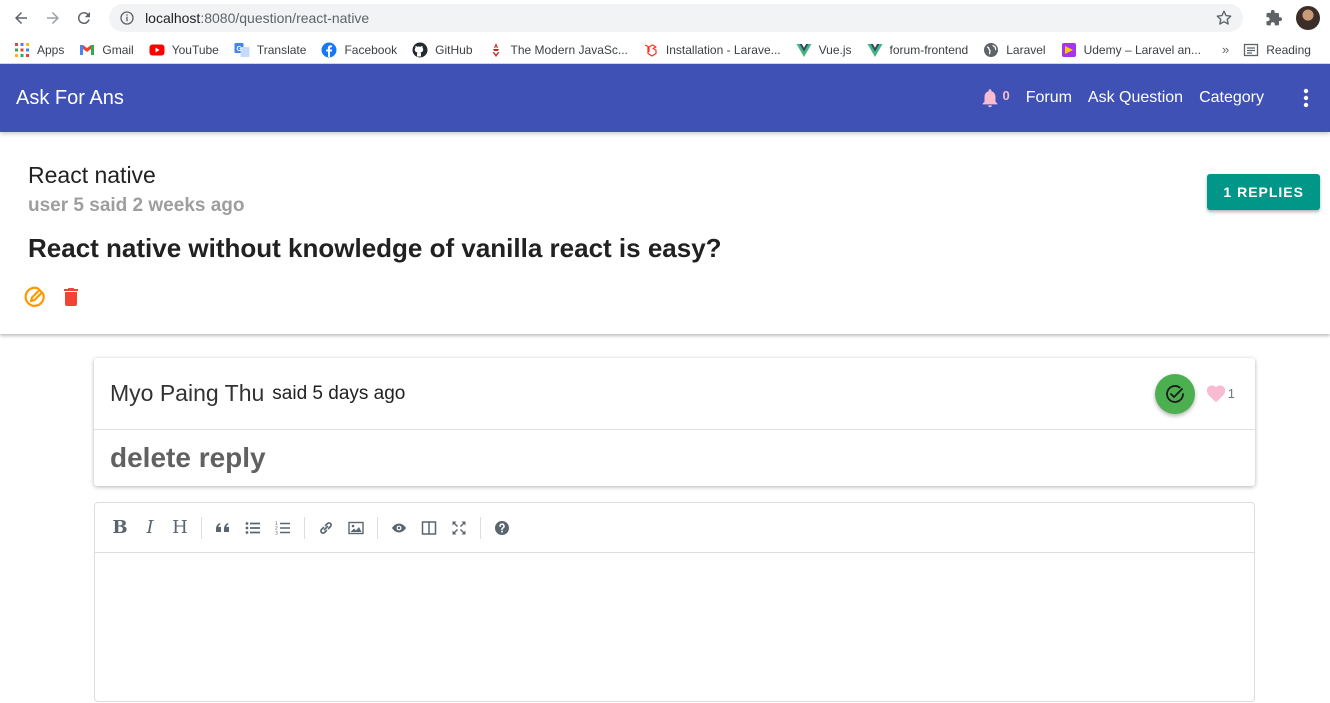 The image size is (1330, 703). I want to click on italic-button: I, so click(150, 528).